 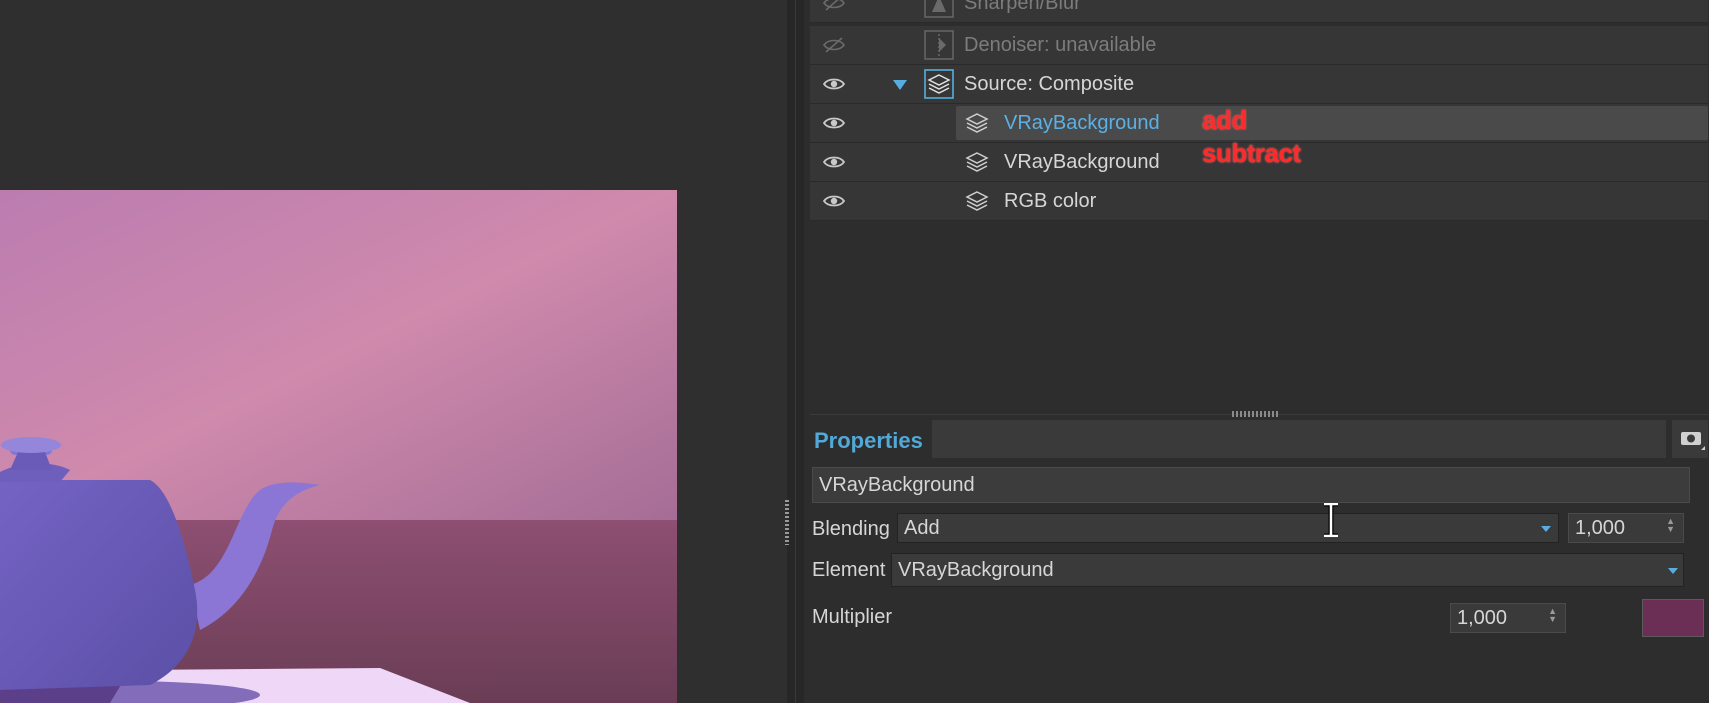 I want to click on layer-row-vraybackground-subtract: VRayBackground subtract, so click(x=1259, y=160).